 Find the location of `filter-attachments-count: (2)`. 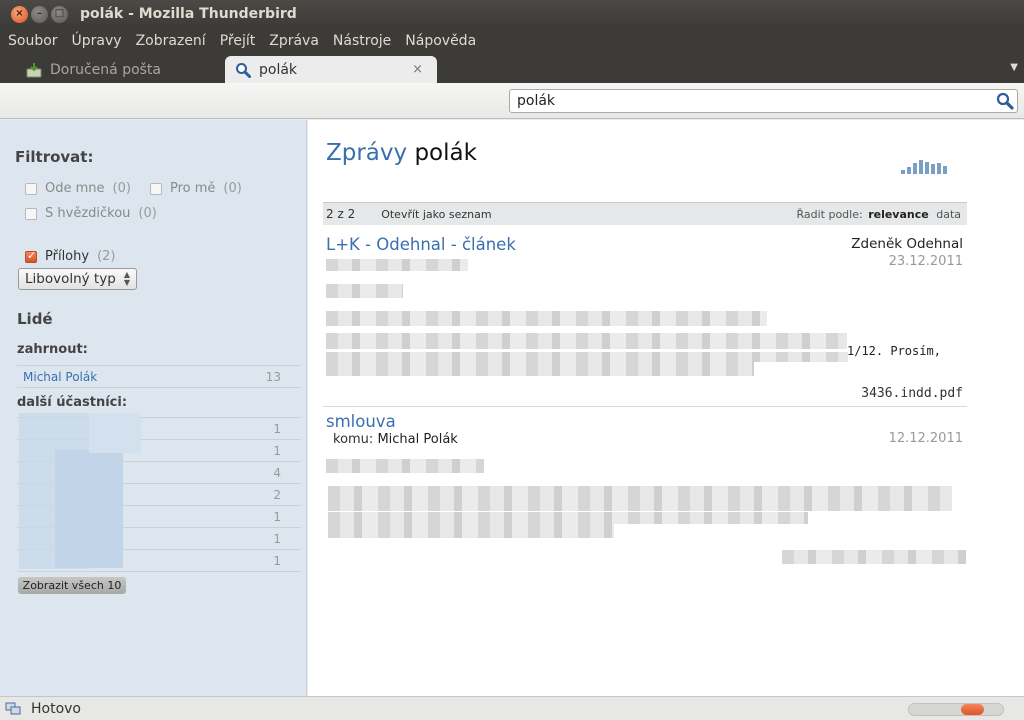

filter-attachments-count: (2) is located at coordinates (106, 256).